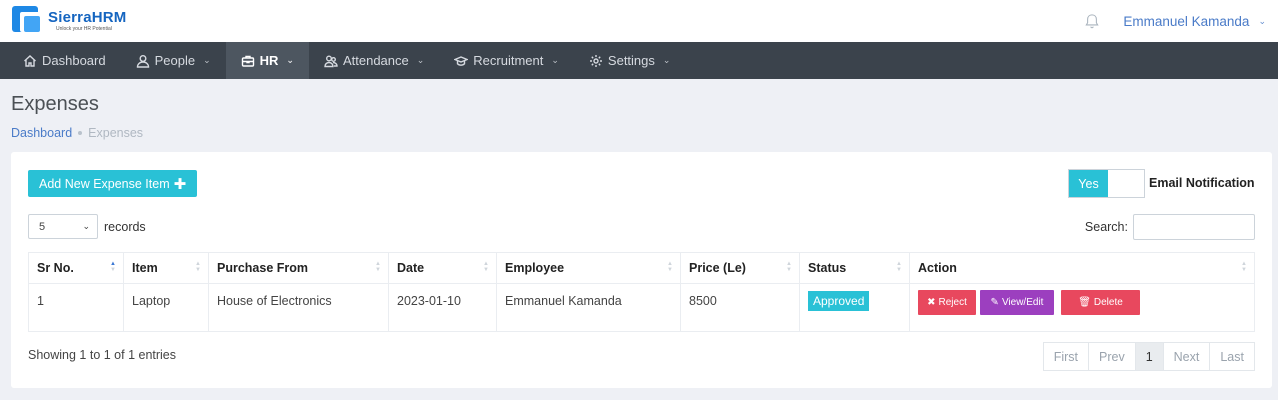  Describe the element at coordinates (298, 307) in the screenshot. I see `cell-purchase-from: House of Electronics` at that location.